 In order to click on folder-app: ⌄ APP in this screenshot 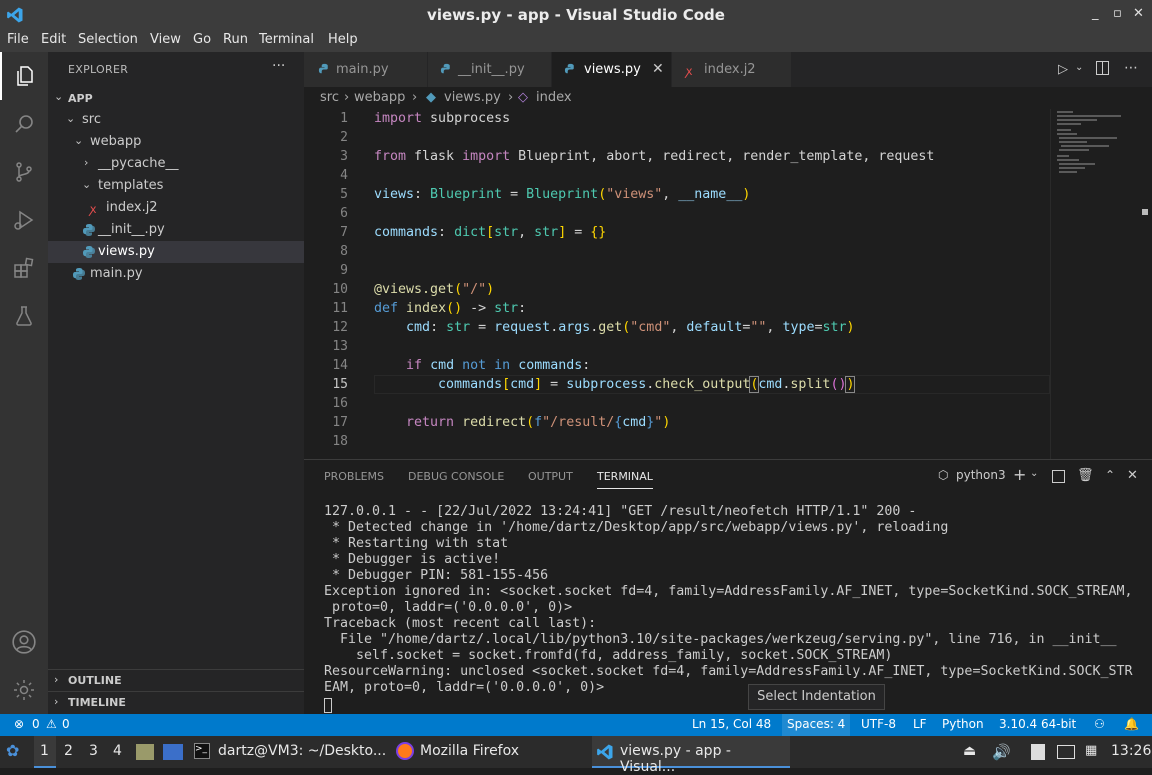, I will do `click(176, 98)`.